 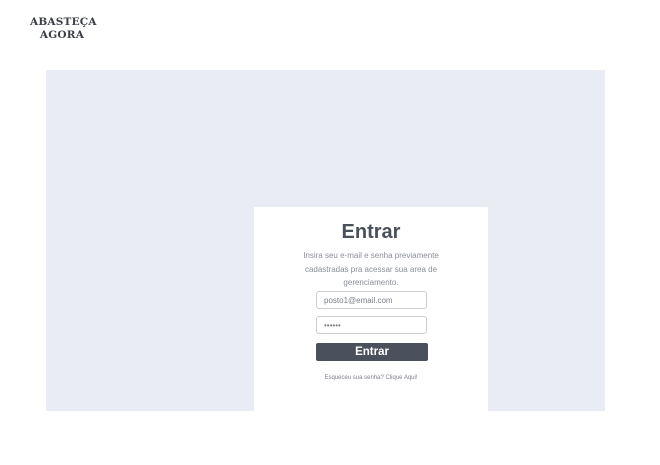 I want to click on brand-logo: ABASTEÇA AGORA, so click(x=63, y=29).